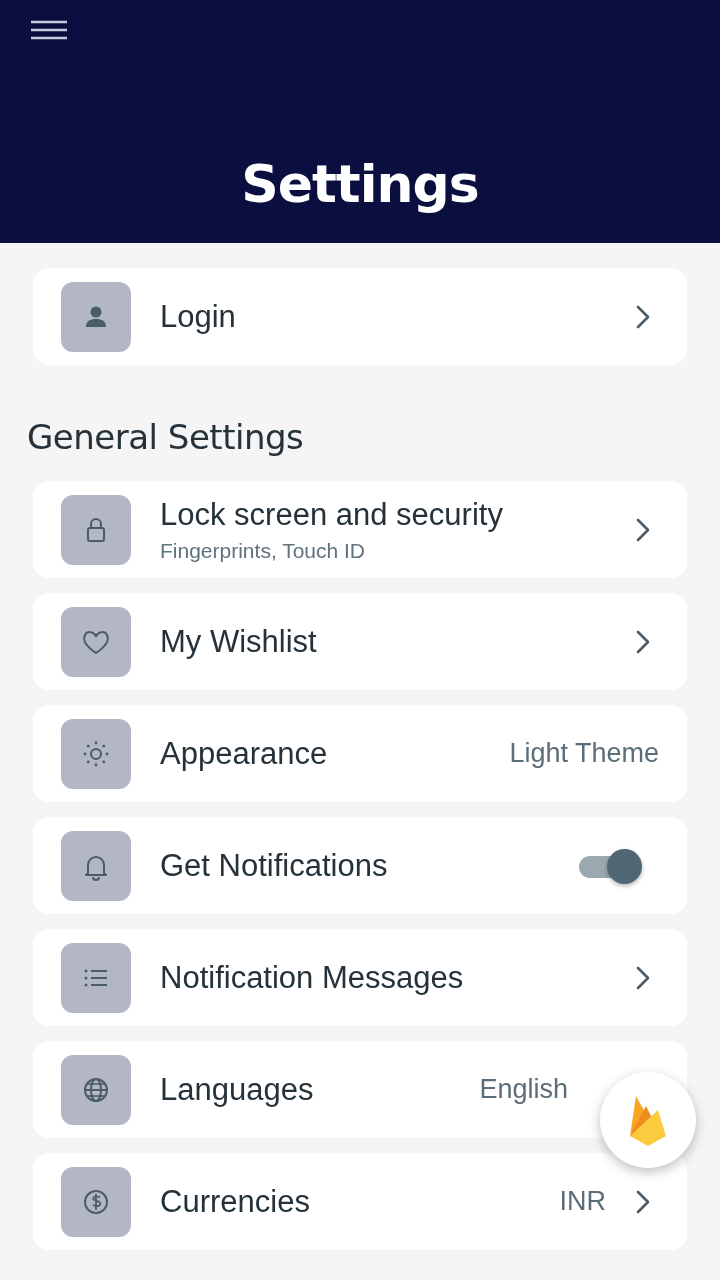  What do you see at coordinates (263, 550) in the screenshot?
I see `setting-subtitle: Fingerprints, Touch ID` at bounding box center [263, 550].